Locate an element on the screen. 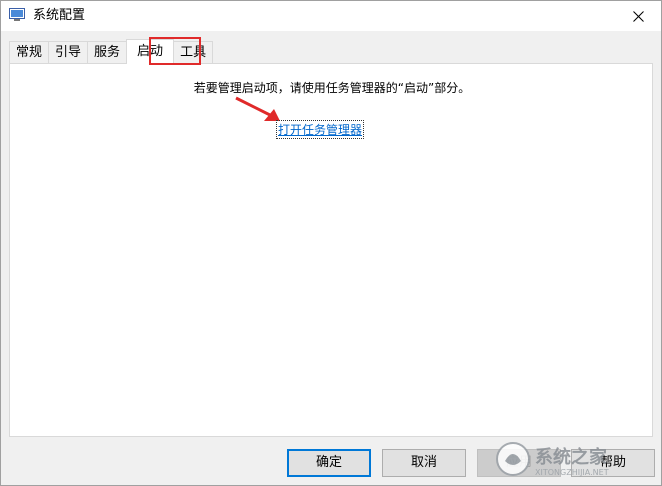  close-button is located at coordinates (638, 16).